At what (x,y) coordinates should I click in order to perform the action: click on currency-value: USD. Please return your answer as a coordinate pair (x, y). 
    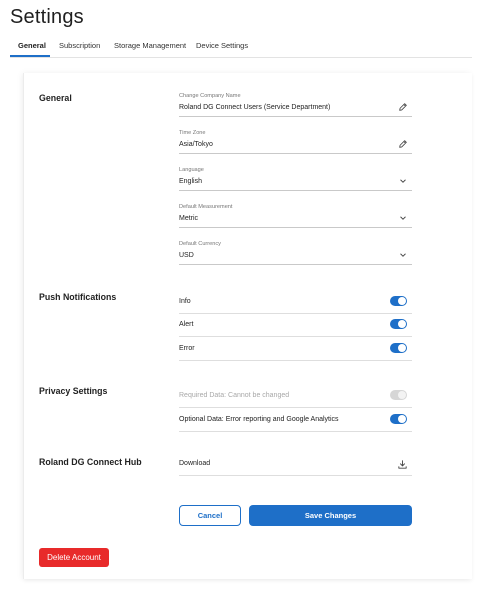
    Looking at the image, I should click on (186, 255).